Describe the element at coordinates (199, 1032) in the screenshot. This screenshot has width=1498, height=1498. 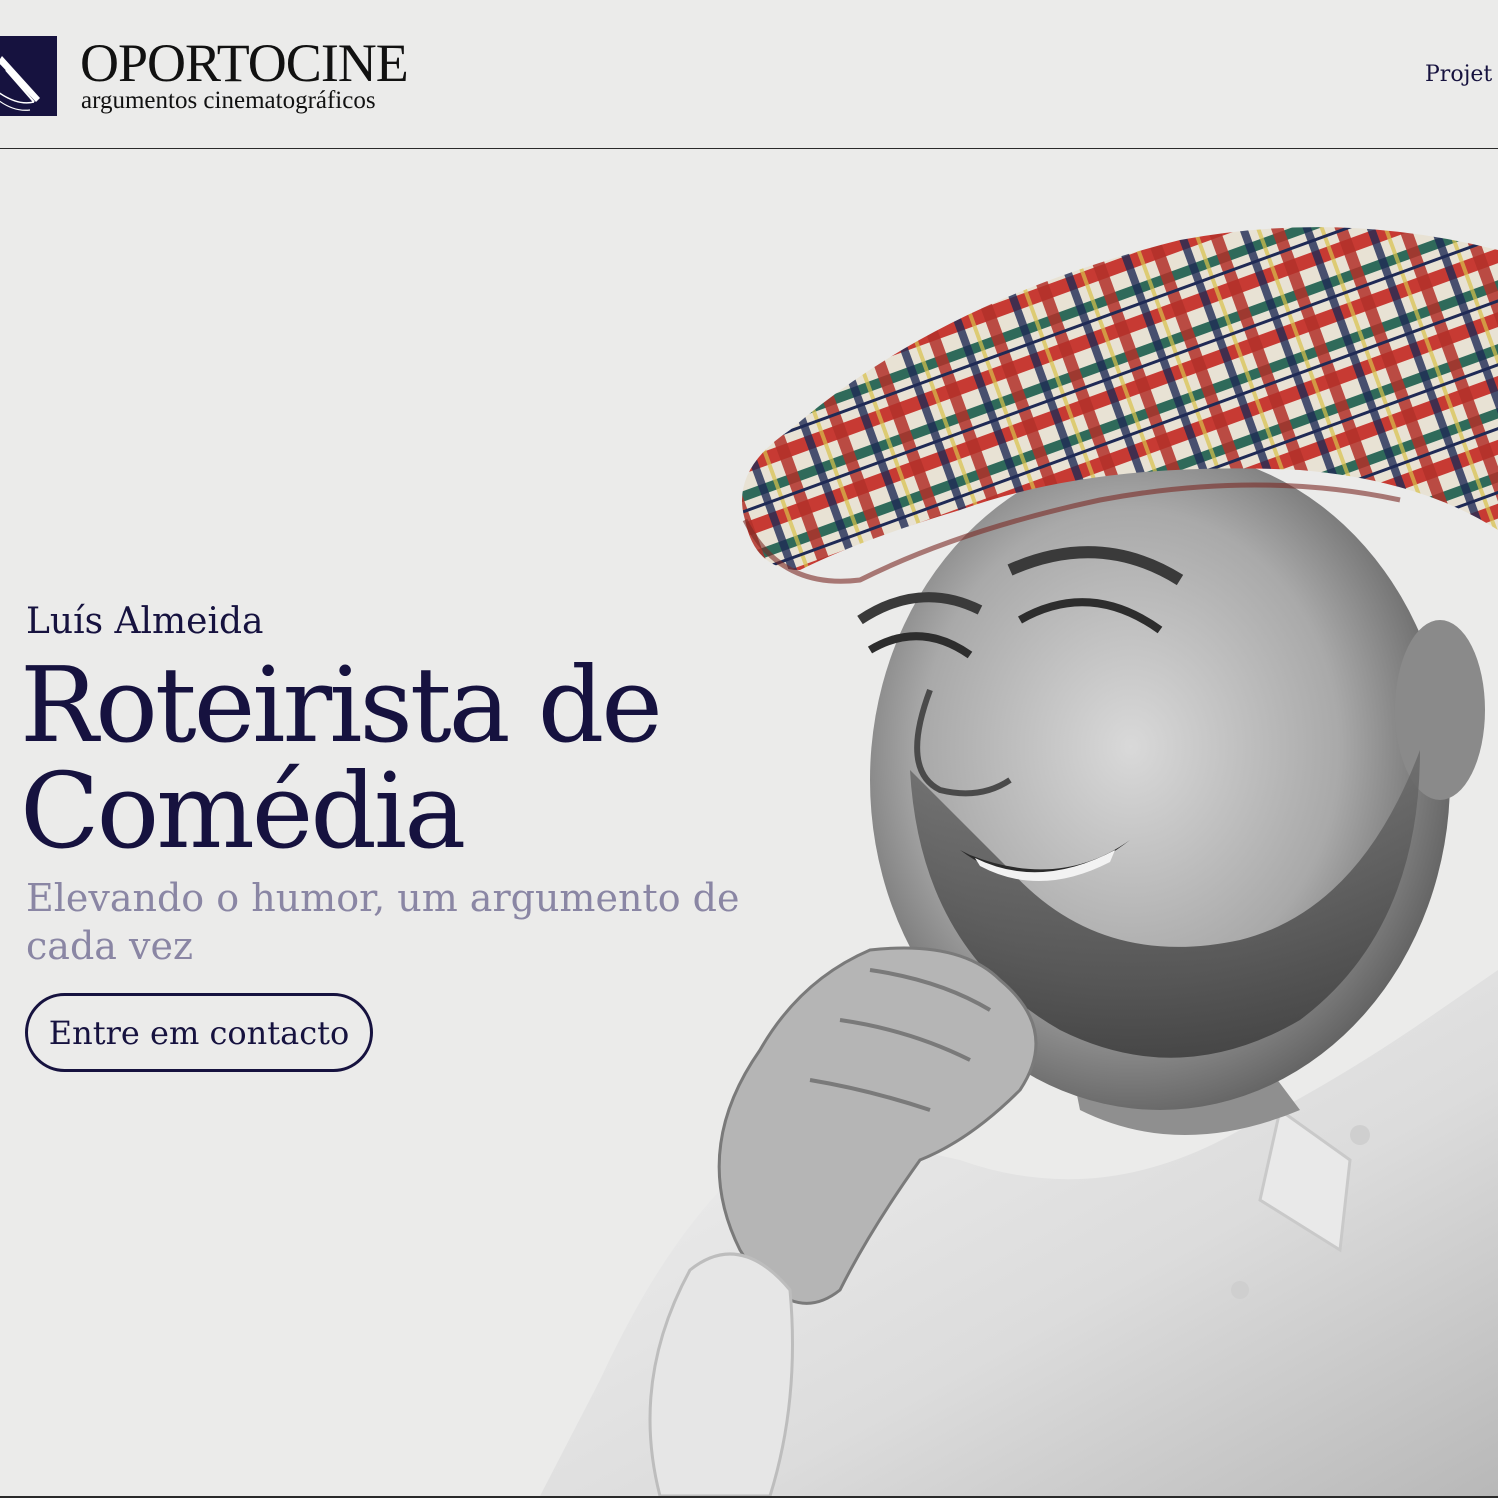
I see `contact-button: Entre em contacto` at that location.